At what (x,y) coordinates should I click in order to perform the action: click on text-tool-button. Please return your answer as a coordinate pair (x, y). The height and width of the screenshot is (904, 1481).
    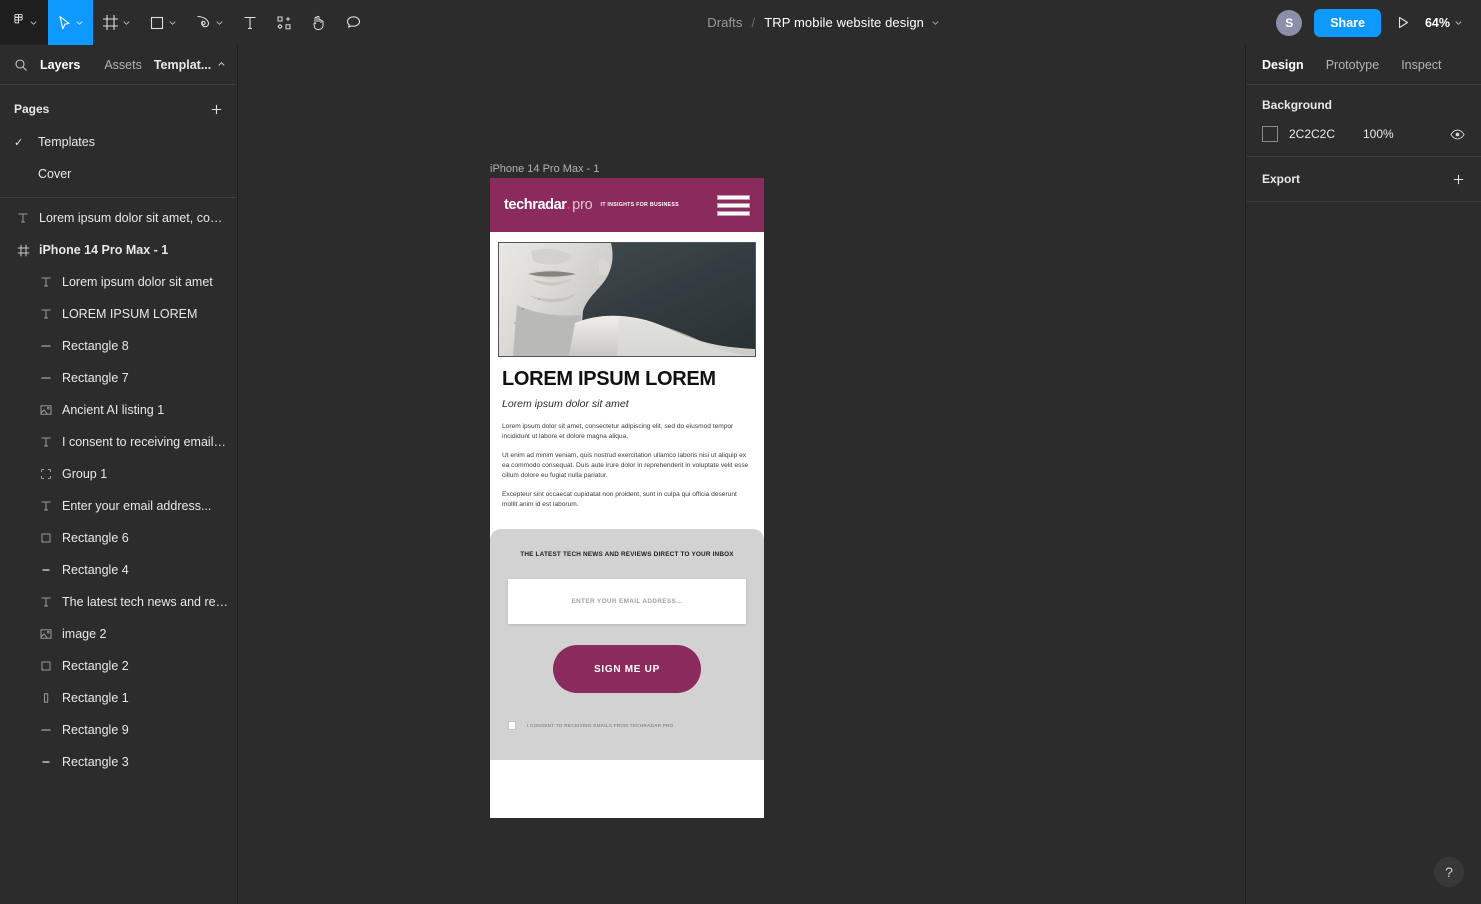
    Looking at the image, I should click on (250, 22).